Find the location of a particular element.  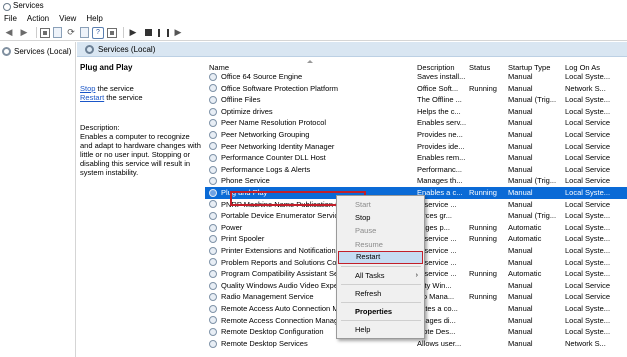

export-list-icon is located at coordinates (84, 32).